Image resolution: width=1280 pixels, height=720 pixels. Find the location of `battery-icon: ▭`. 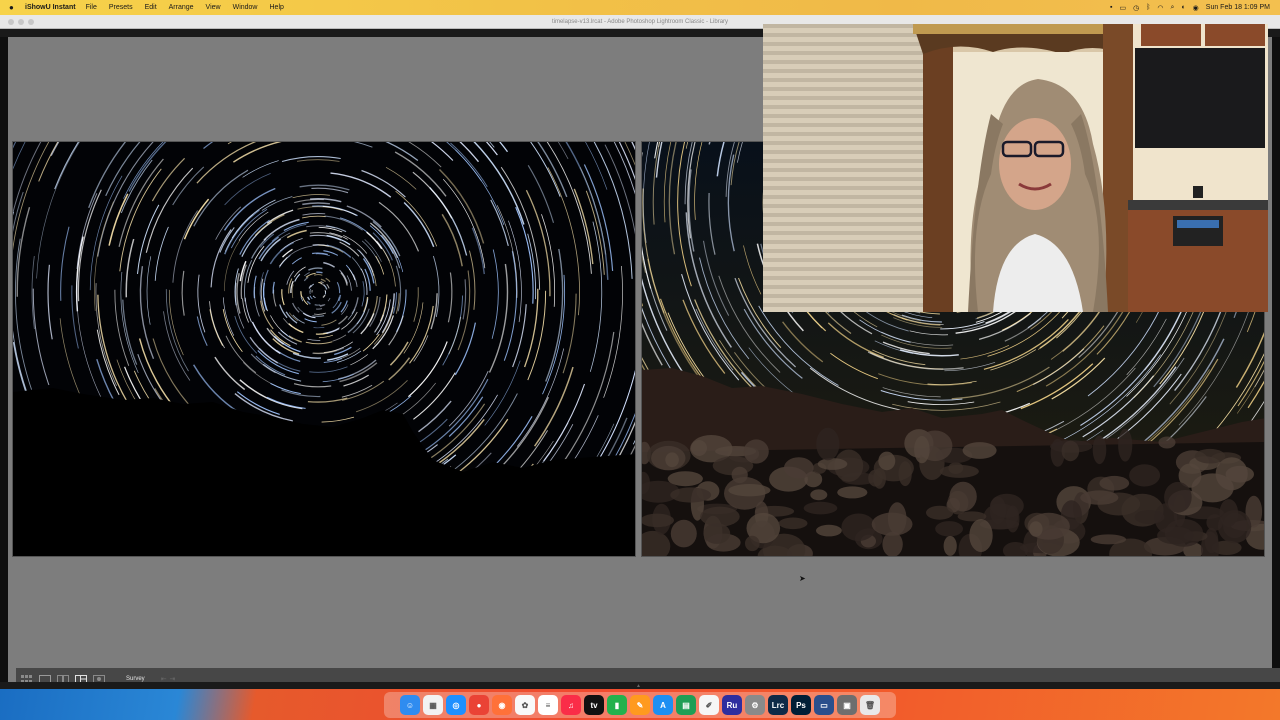

battery-icon: ▭ is located at coordinates (1122, 8).